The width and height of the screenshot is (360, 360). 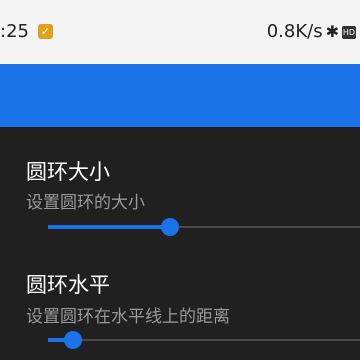 What do you see at coordinates (14, 31) in the screenshot?
I see `status-time: :25` at bounding box center [14, 31].